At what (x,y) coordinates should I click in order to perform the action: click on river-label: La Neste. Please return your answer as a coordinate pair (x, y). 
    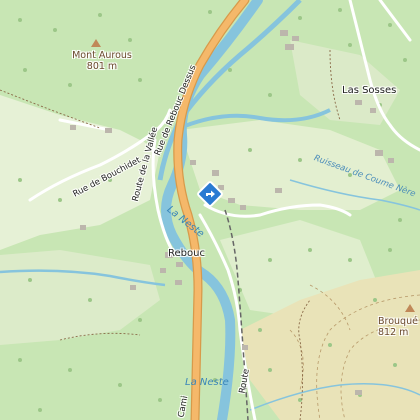
    Looking at the image, I should click on (207, 382).